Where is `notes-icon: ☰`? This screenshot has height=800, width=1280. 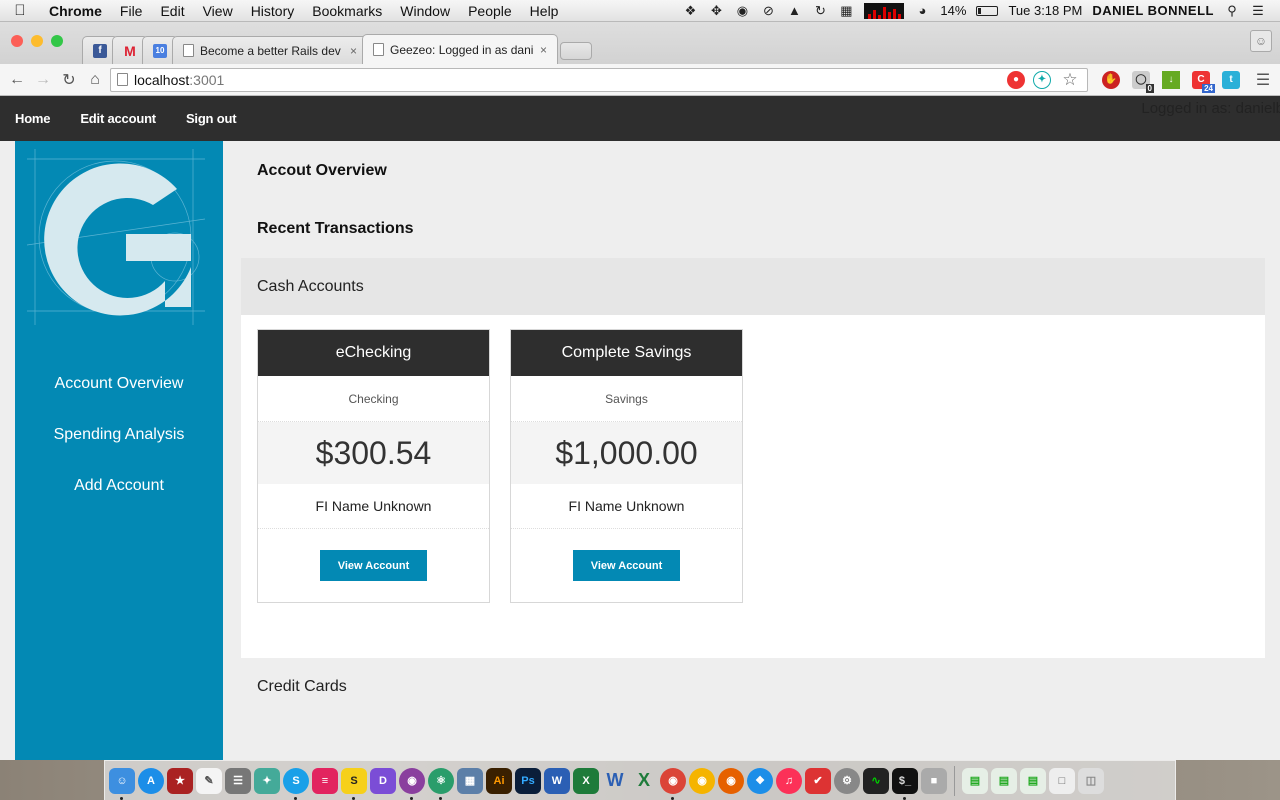
notes-icon: ☰ is located at coordinates (238, 780).